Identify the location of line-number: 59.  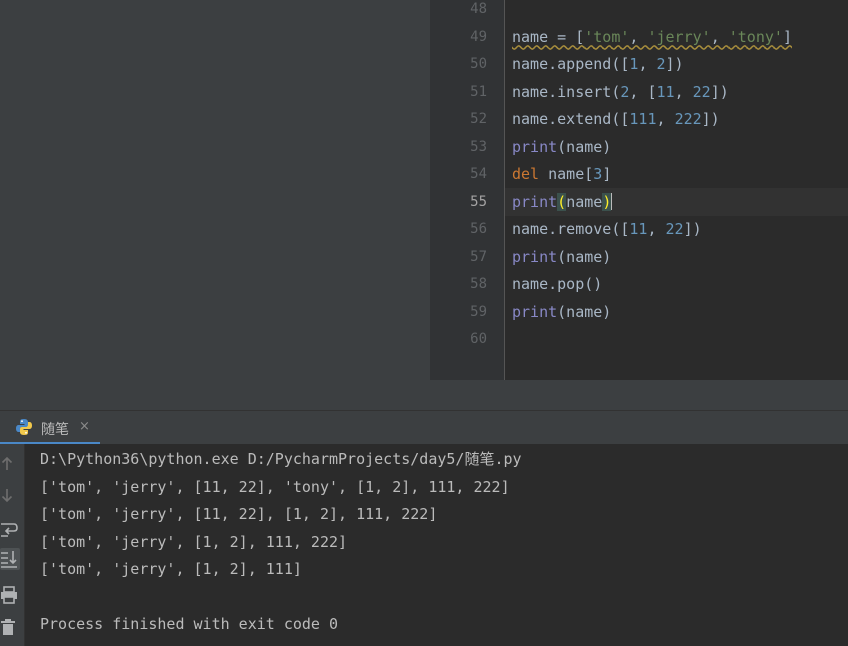
(458, 312).